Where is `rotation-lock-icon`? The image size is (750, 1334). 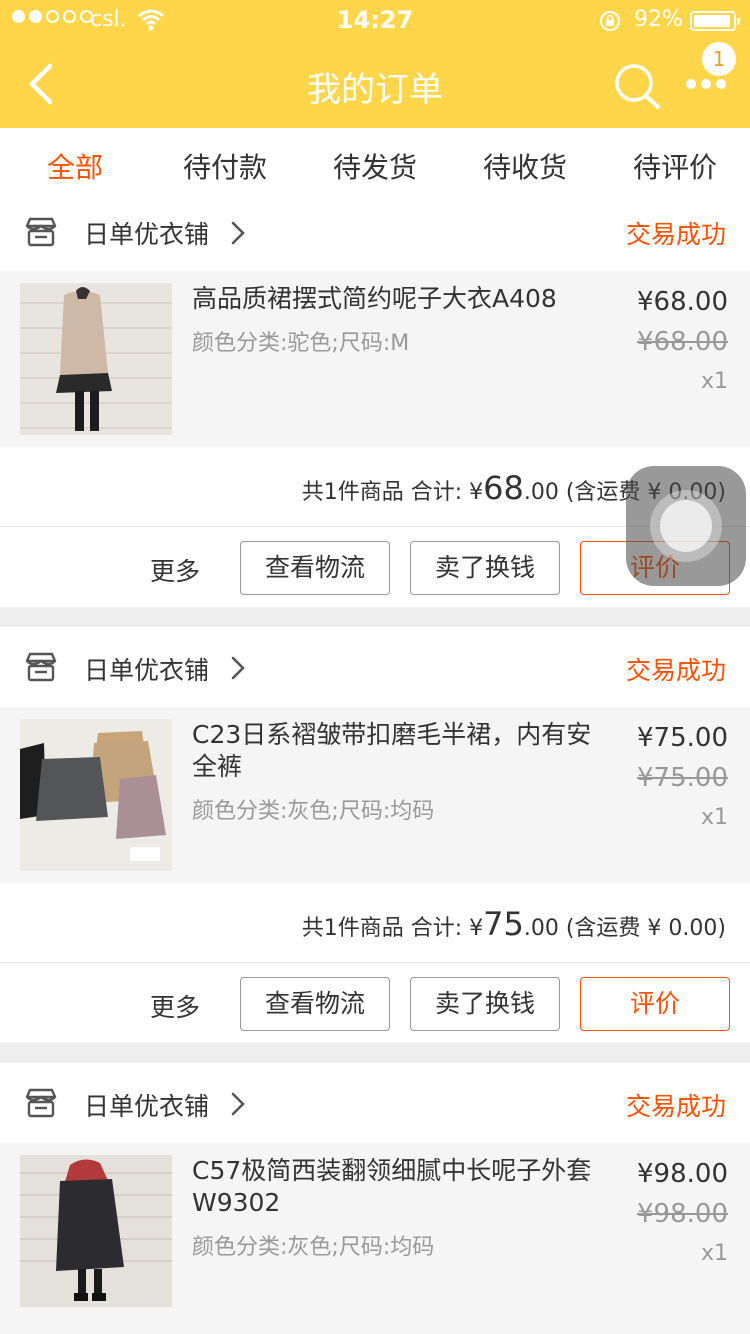 rotation-lock-icon is located at coordinates (610, 21).